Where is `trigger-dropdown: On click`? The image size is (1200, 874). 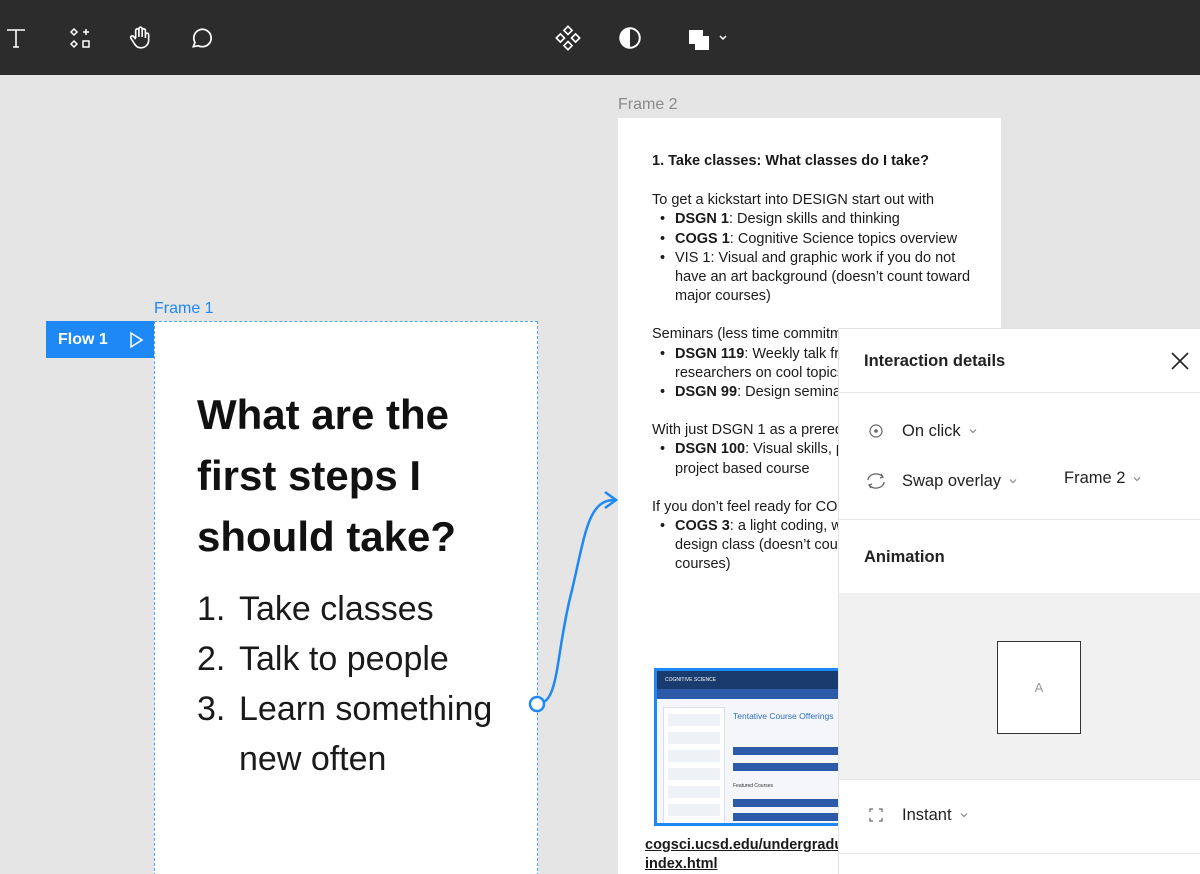
trigger-dropdown: On click is located at coordinates (921, 431).